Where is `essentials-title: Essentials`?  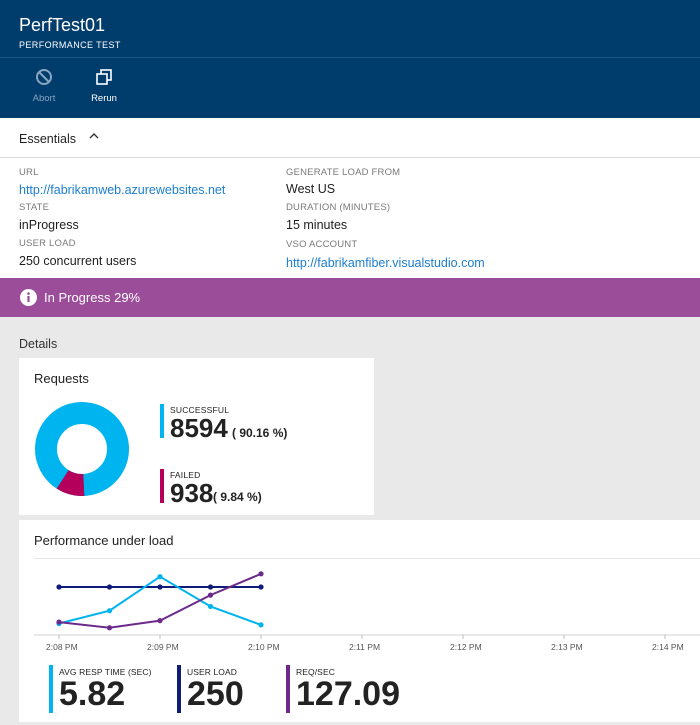 essentials-title: Essentials is located at coordinates (47, 139).